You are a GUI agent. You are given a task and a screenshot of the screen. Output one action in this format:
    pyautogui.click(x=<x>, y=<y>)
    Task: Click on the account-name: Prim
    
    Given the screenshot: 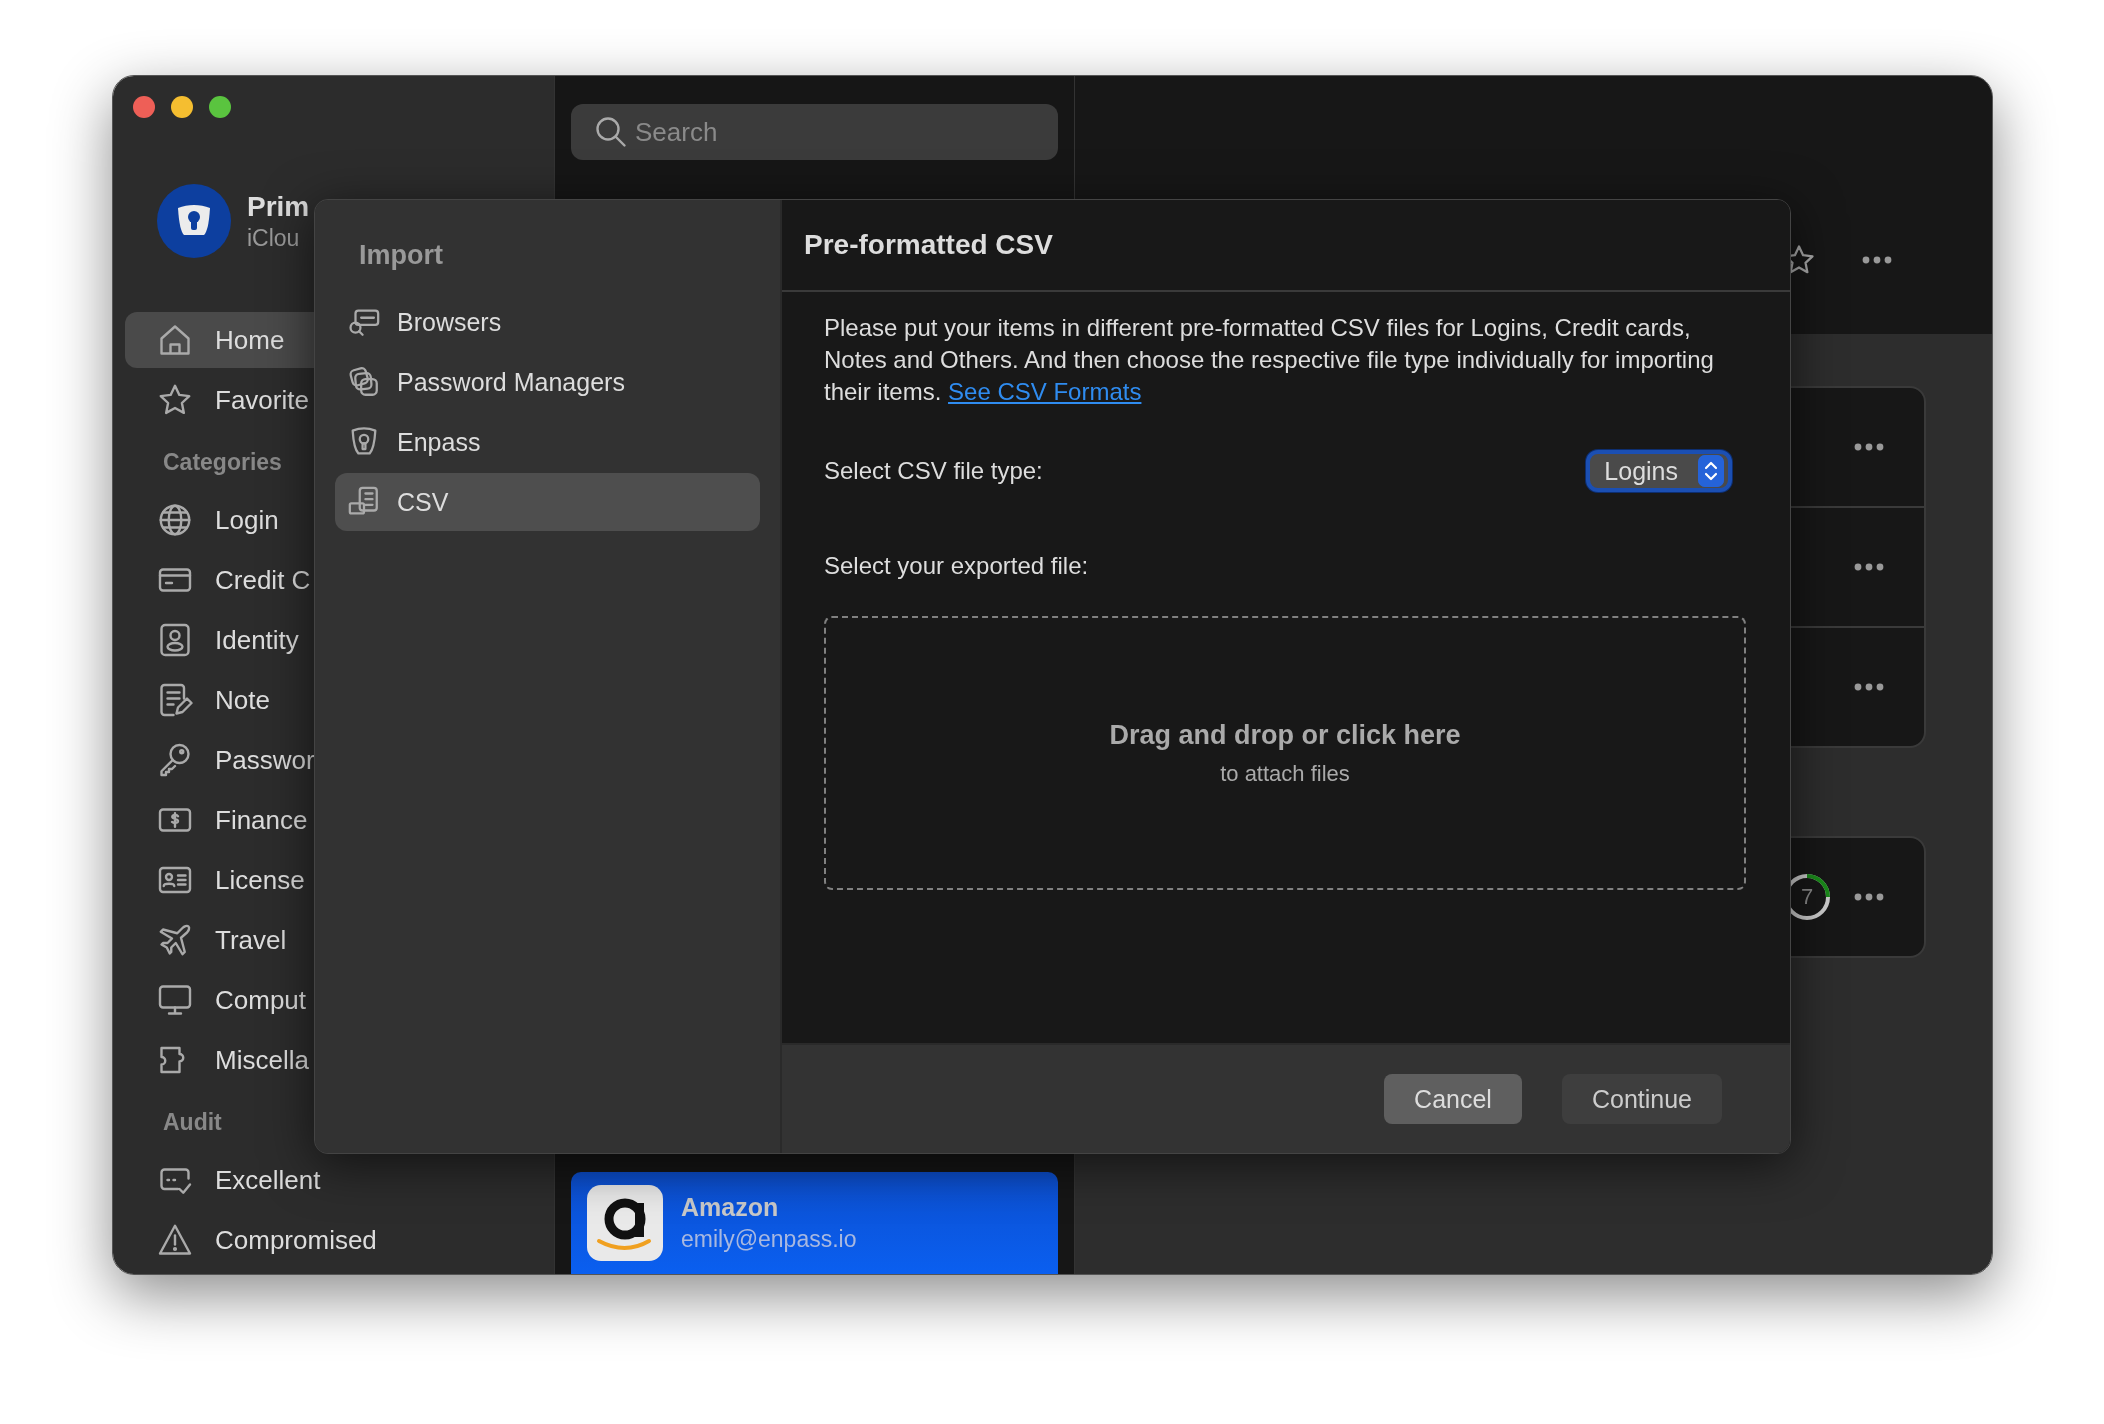 What is the action you would take?
    pyautogui.click(x=278, y=206)
    